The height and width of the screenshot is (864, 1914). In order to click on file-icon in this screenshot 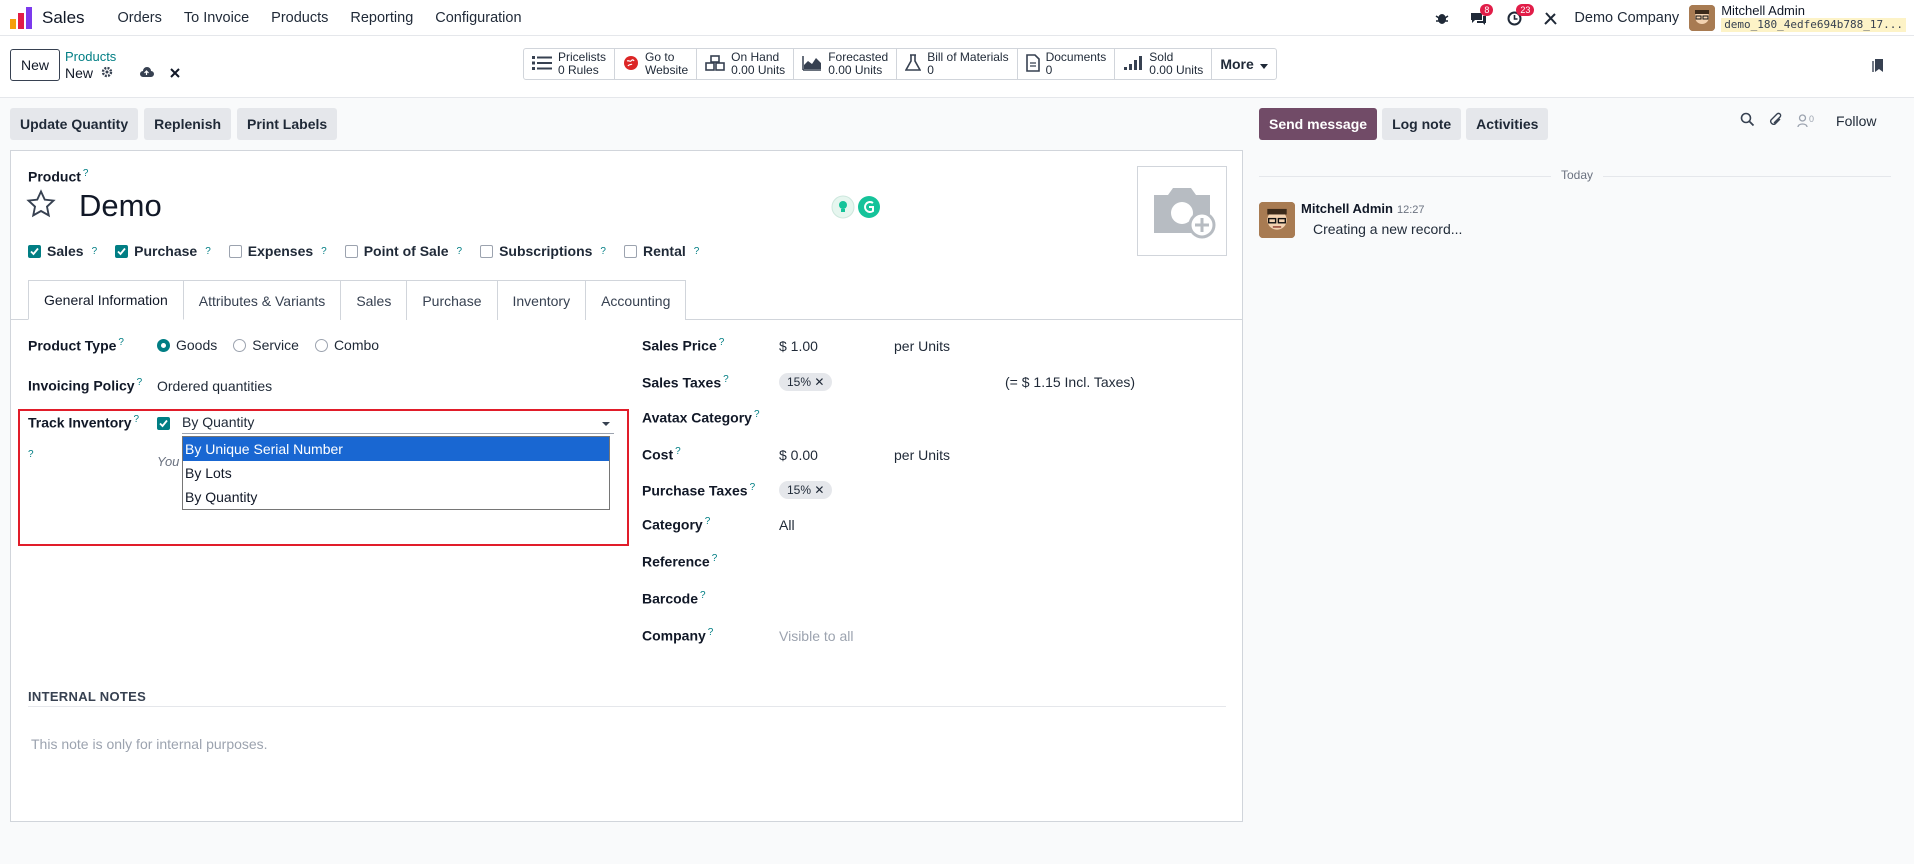, I will do `click(1032, 64)`.